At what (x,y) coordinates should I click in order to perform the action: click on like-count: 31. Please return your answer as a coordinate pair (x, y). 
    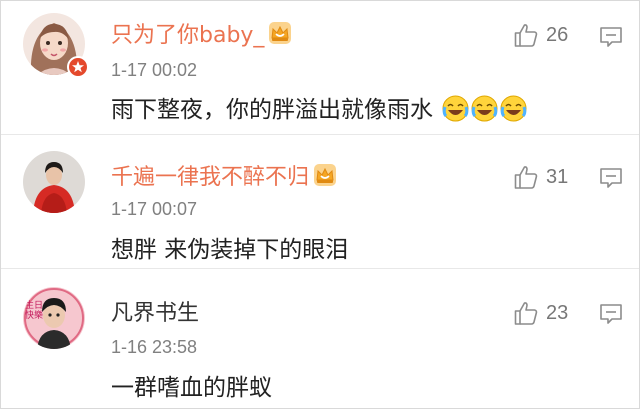
    Looking at the image, I should click on (557, 176).